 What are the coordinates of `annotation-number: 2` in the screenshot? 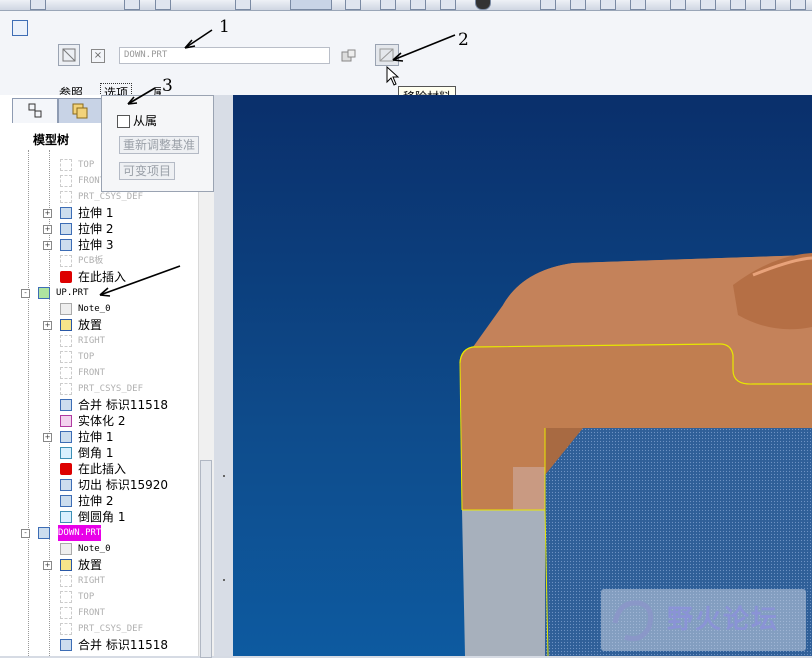 It's located at (463, 40).